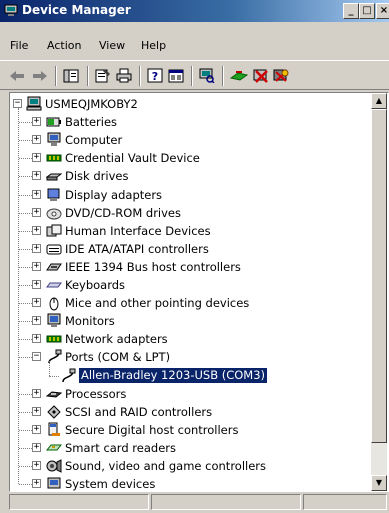 The width and height of the screenshot is (389, 513). Describe the element at coordinates (190, 122) in the screenshot. I see `tree-category-item: + Batteries` at that location.